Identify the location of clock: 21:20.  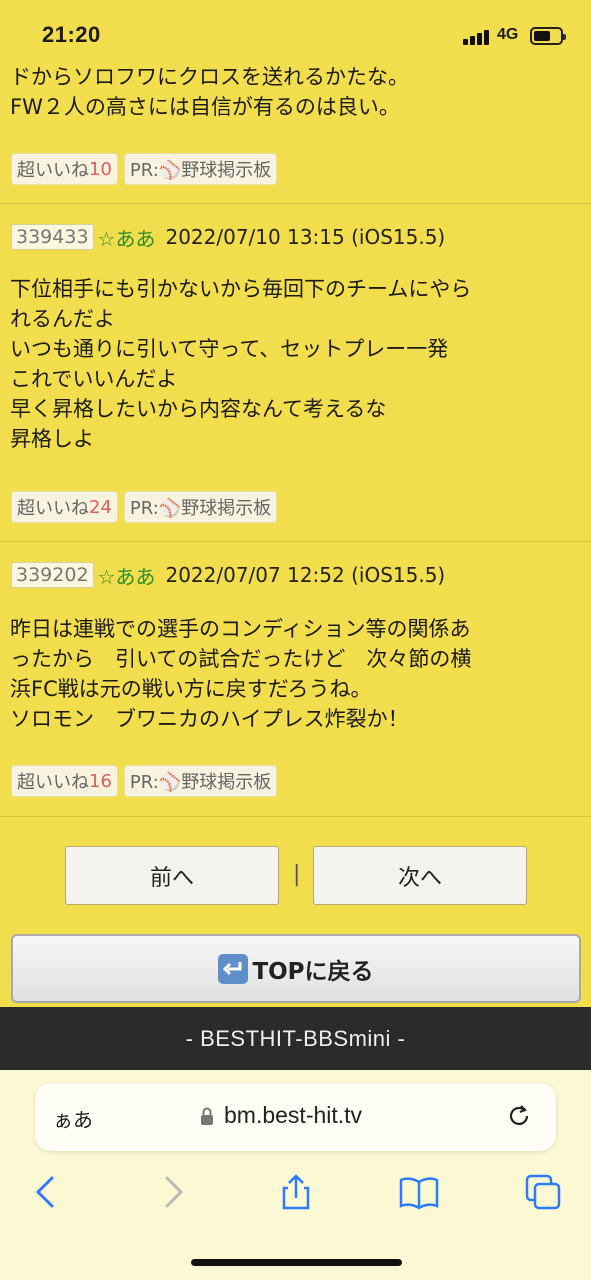
(71, 34).